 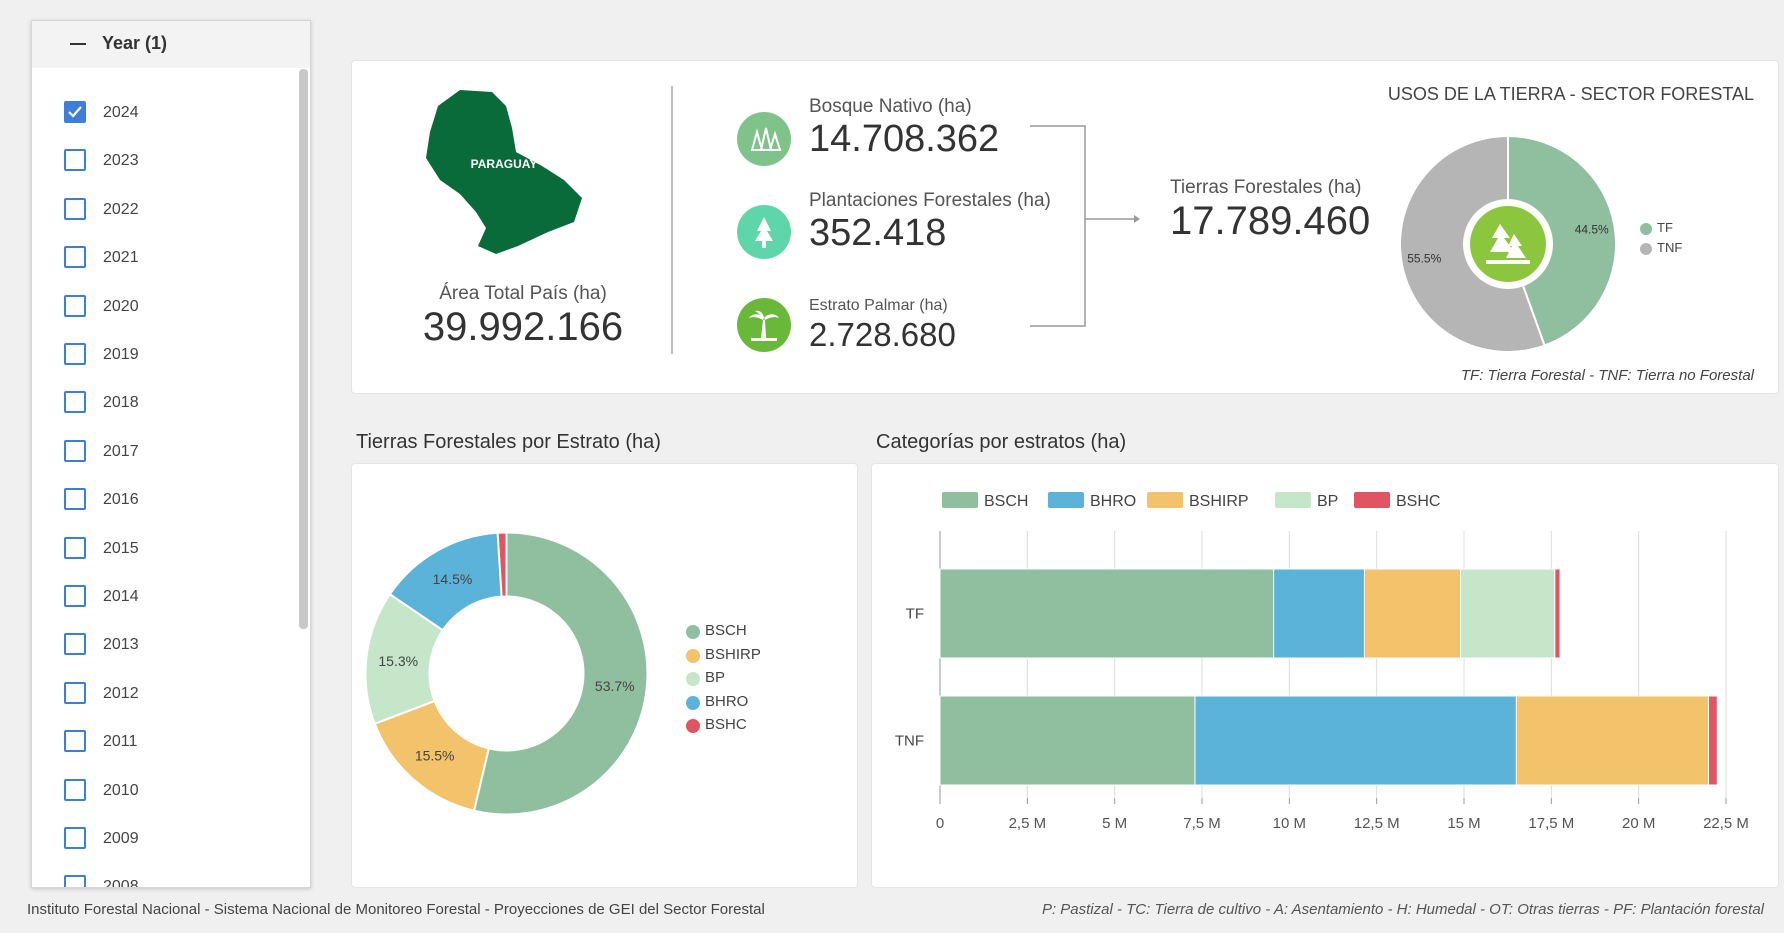 What do you see at coordinates (1463, 823) in the screenshot?
I see `x-tick-label: 15 M` at bounding box center [1463, 823].